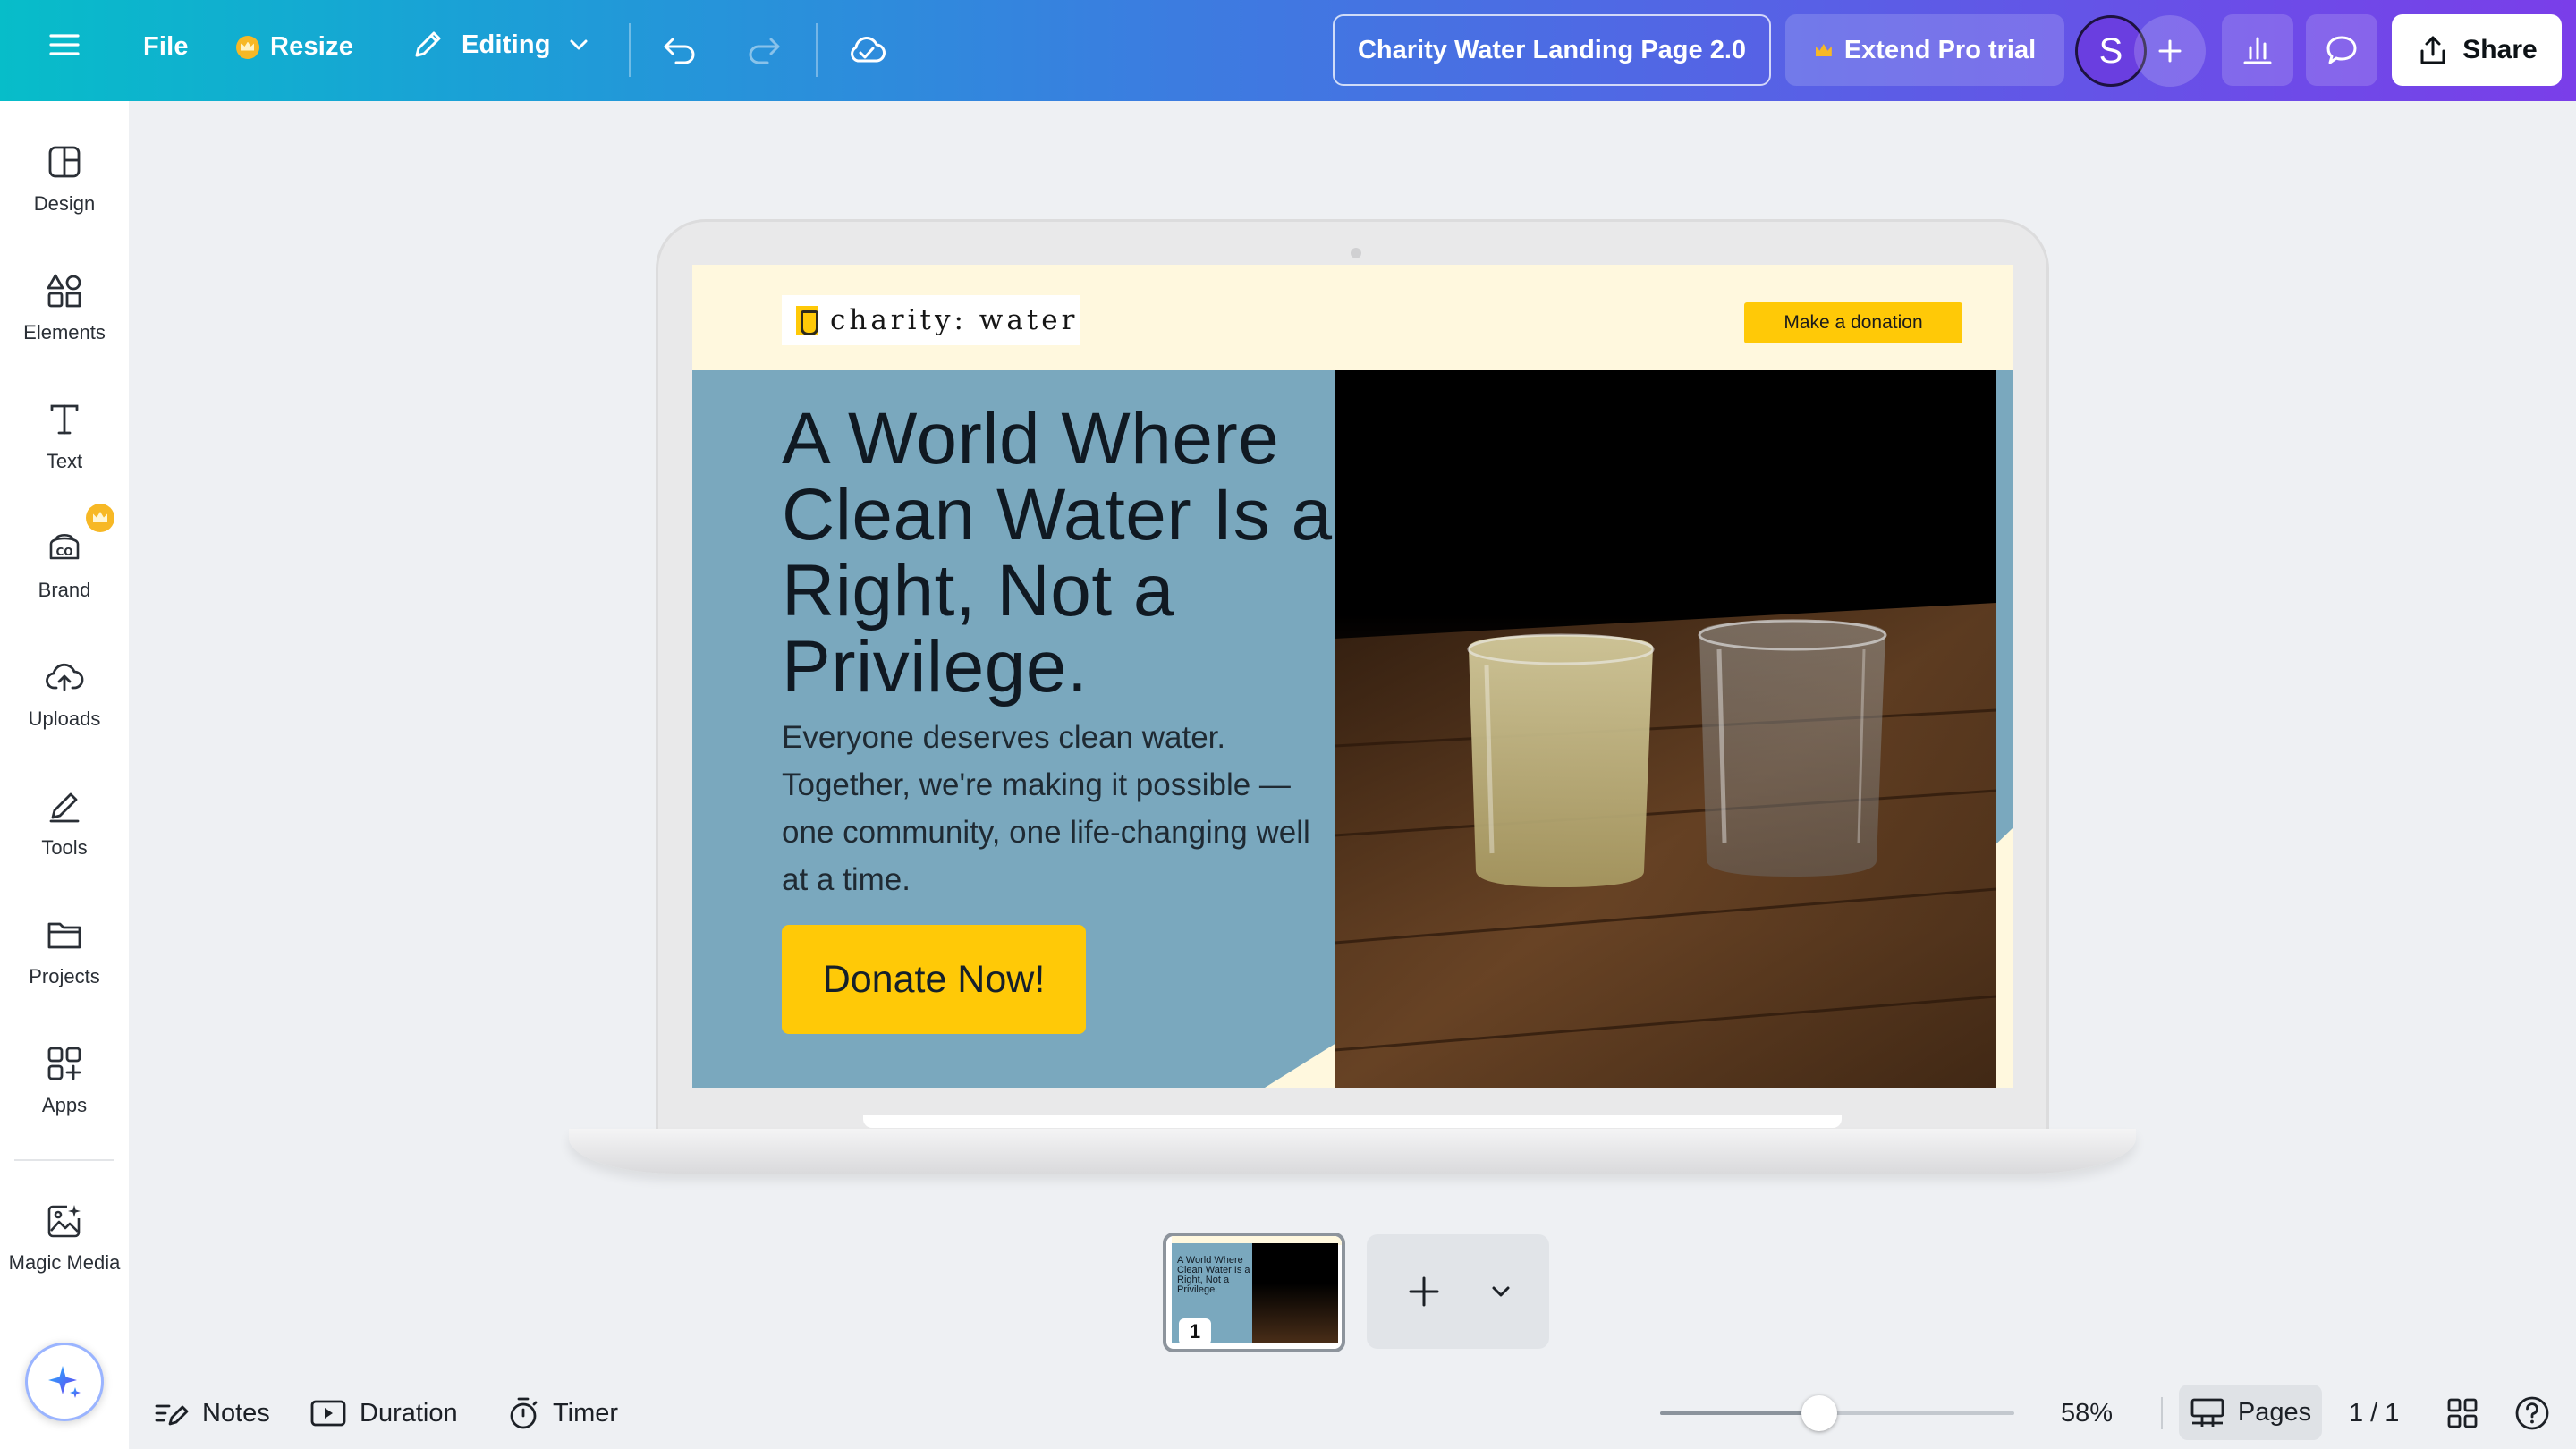 The width and height of the screenshot is (2576, 1449). I want to click on file-menu: File, so click(166, 47).